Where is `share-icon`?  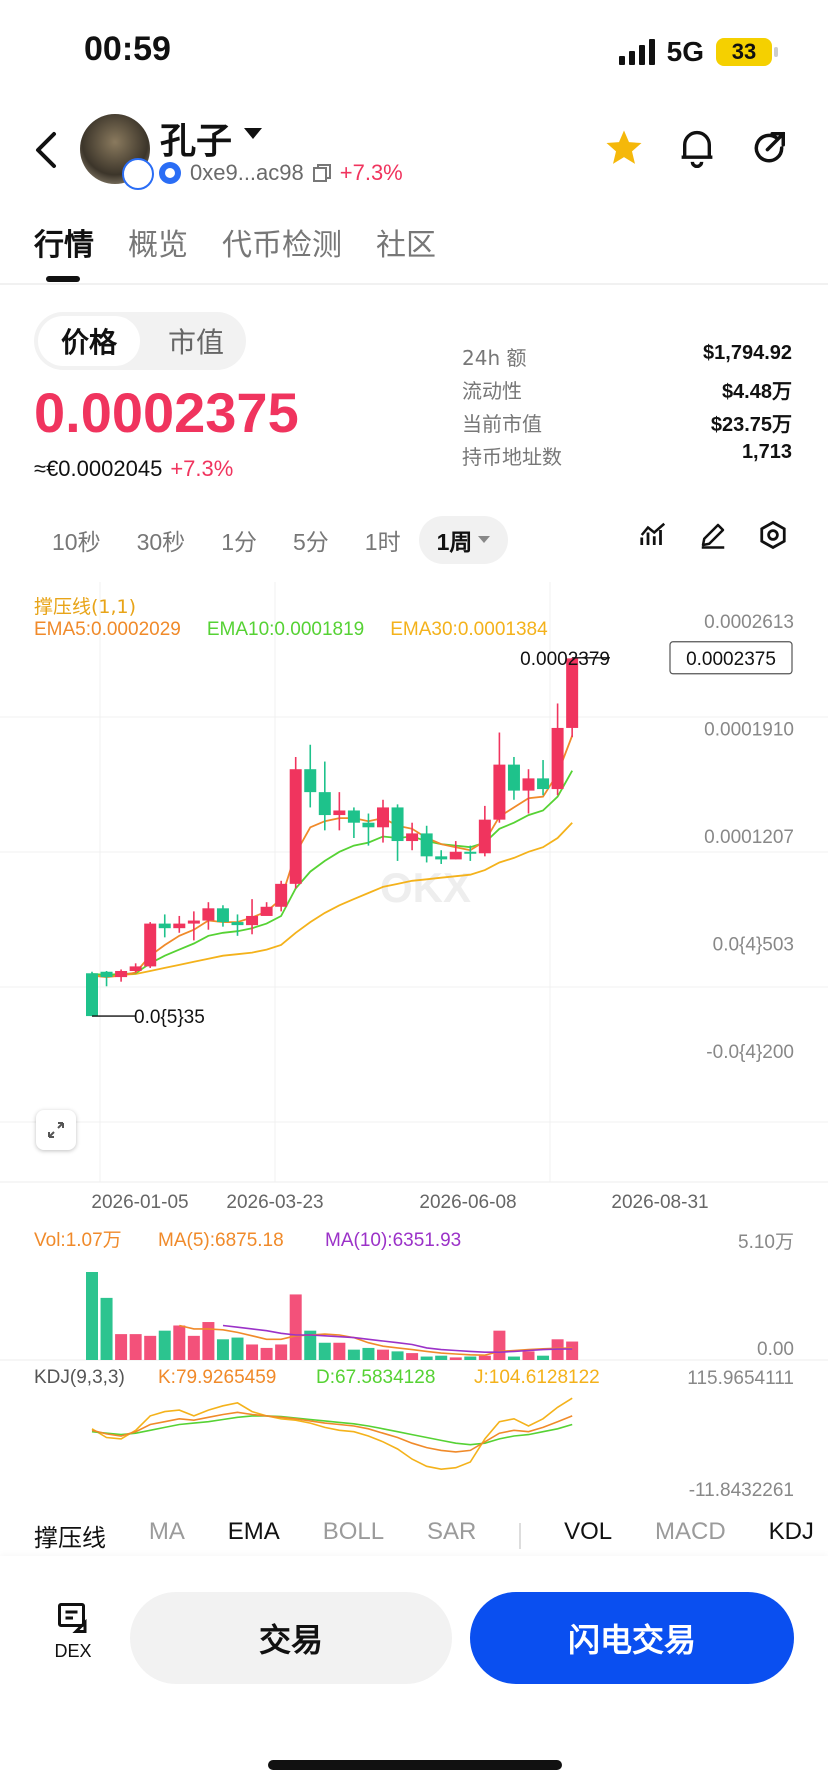 share-icon is located at coordinates (769, 148).